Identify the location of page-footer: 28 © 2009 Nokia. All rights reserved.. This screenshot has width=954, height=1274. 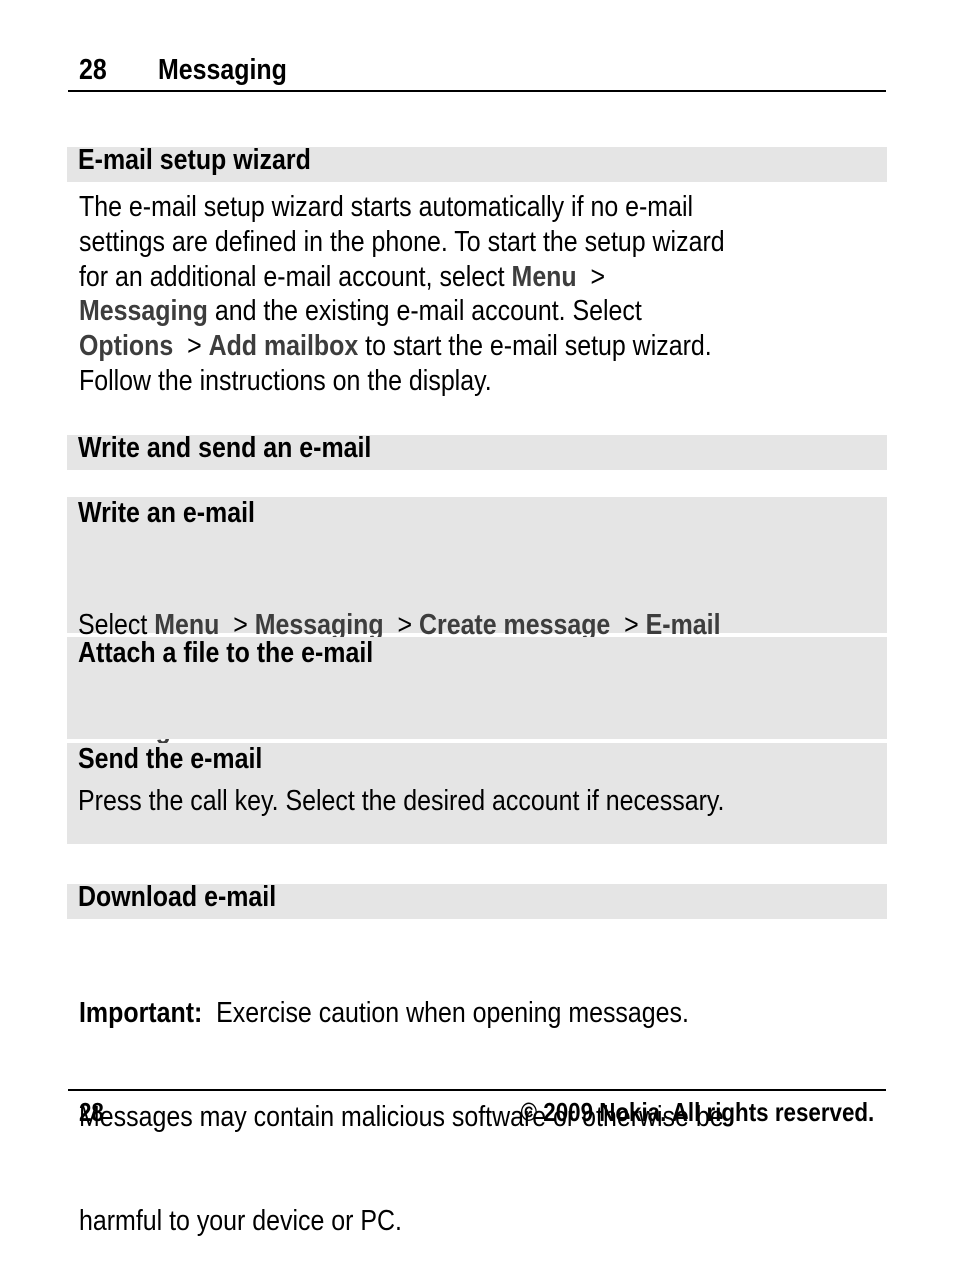
(477, 1110).